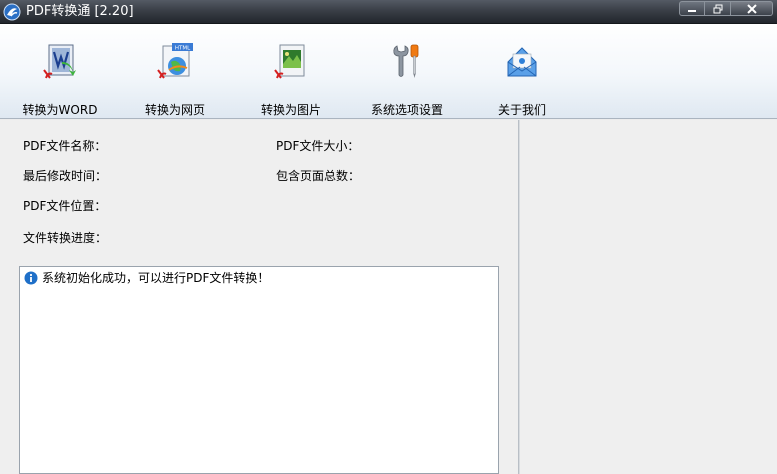 This screenshot has width=777, height=474. What do you see at coordinates (156, 278) in the screenshot?
I see `log-message: 系统初始化成功，可以进行PDF文件转换！` at bounding box center [156, 278].